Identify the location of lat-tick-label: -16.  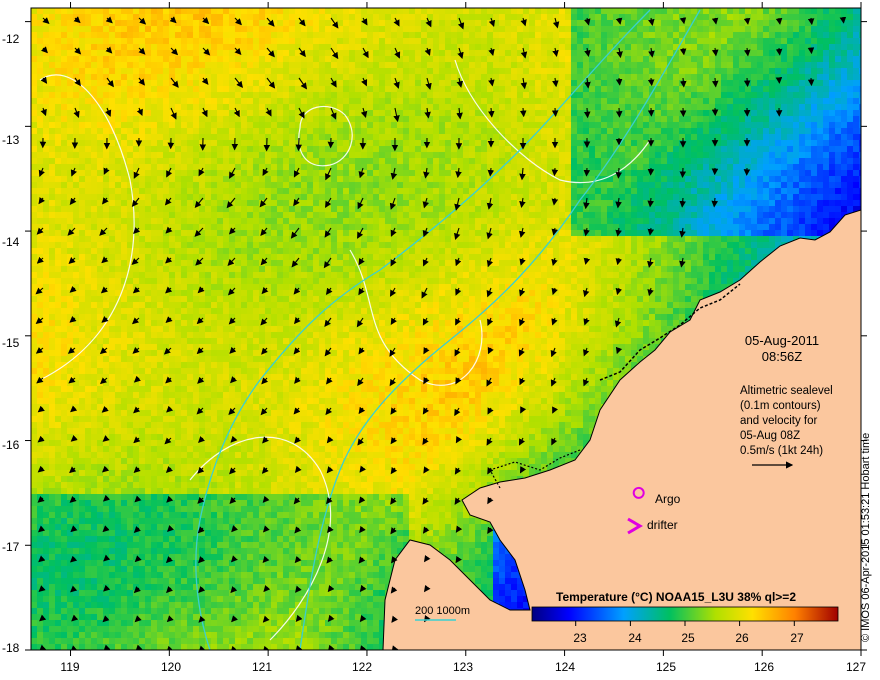
(11, 445).